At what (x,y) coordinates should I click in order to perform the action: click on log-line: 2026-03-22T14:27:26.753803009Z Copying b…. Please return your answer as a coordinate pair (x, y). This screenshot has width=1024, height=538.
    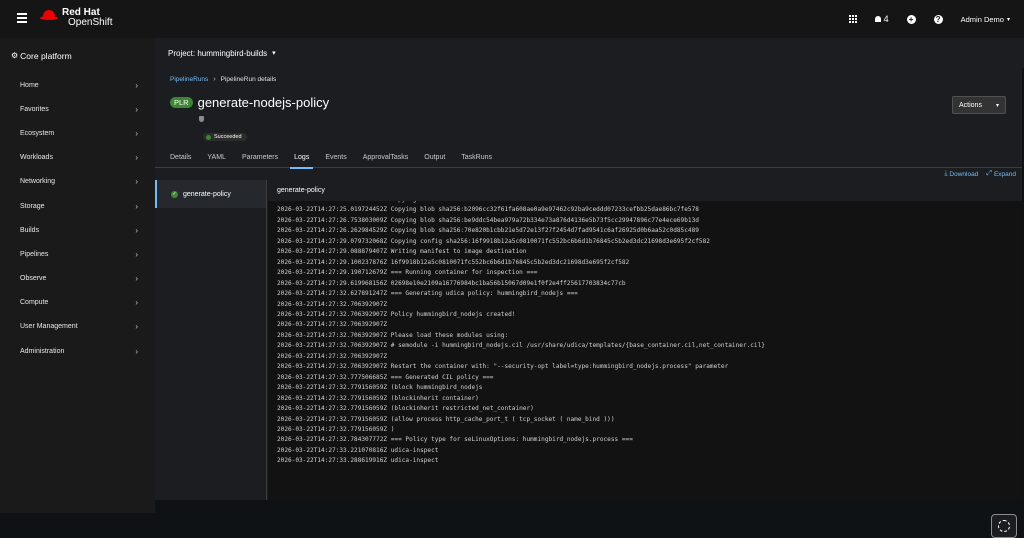
    Looking at the image, I should click on (488, 220).